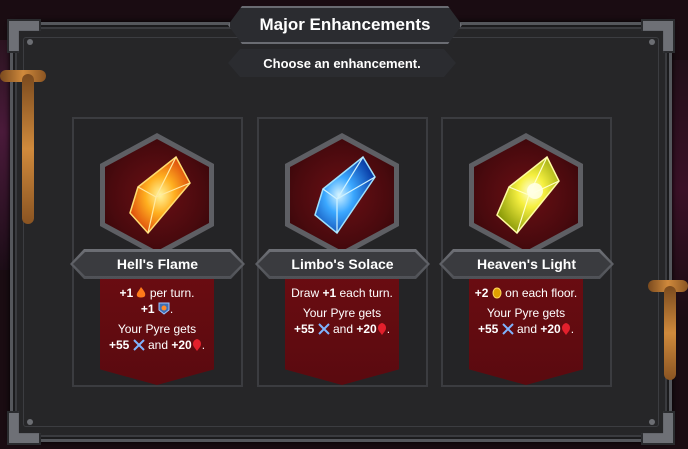 The image size is (688, 449). I want to click on page-title: Major Enhancements, so click(345, 24).